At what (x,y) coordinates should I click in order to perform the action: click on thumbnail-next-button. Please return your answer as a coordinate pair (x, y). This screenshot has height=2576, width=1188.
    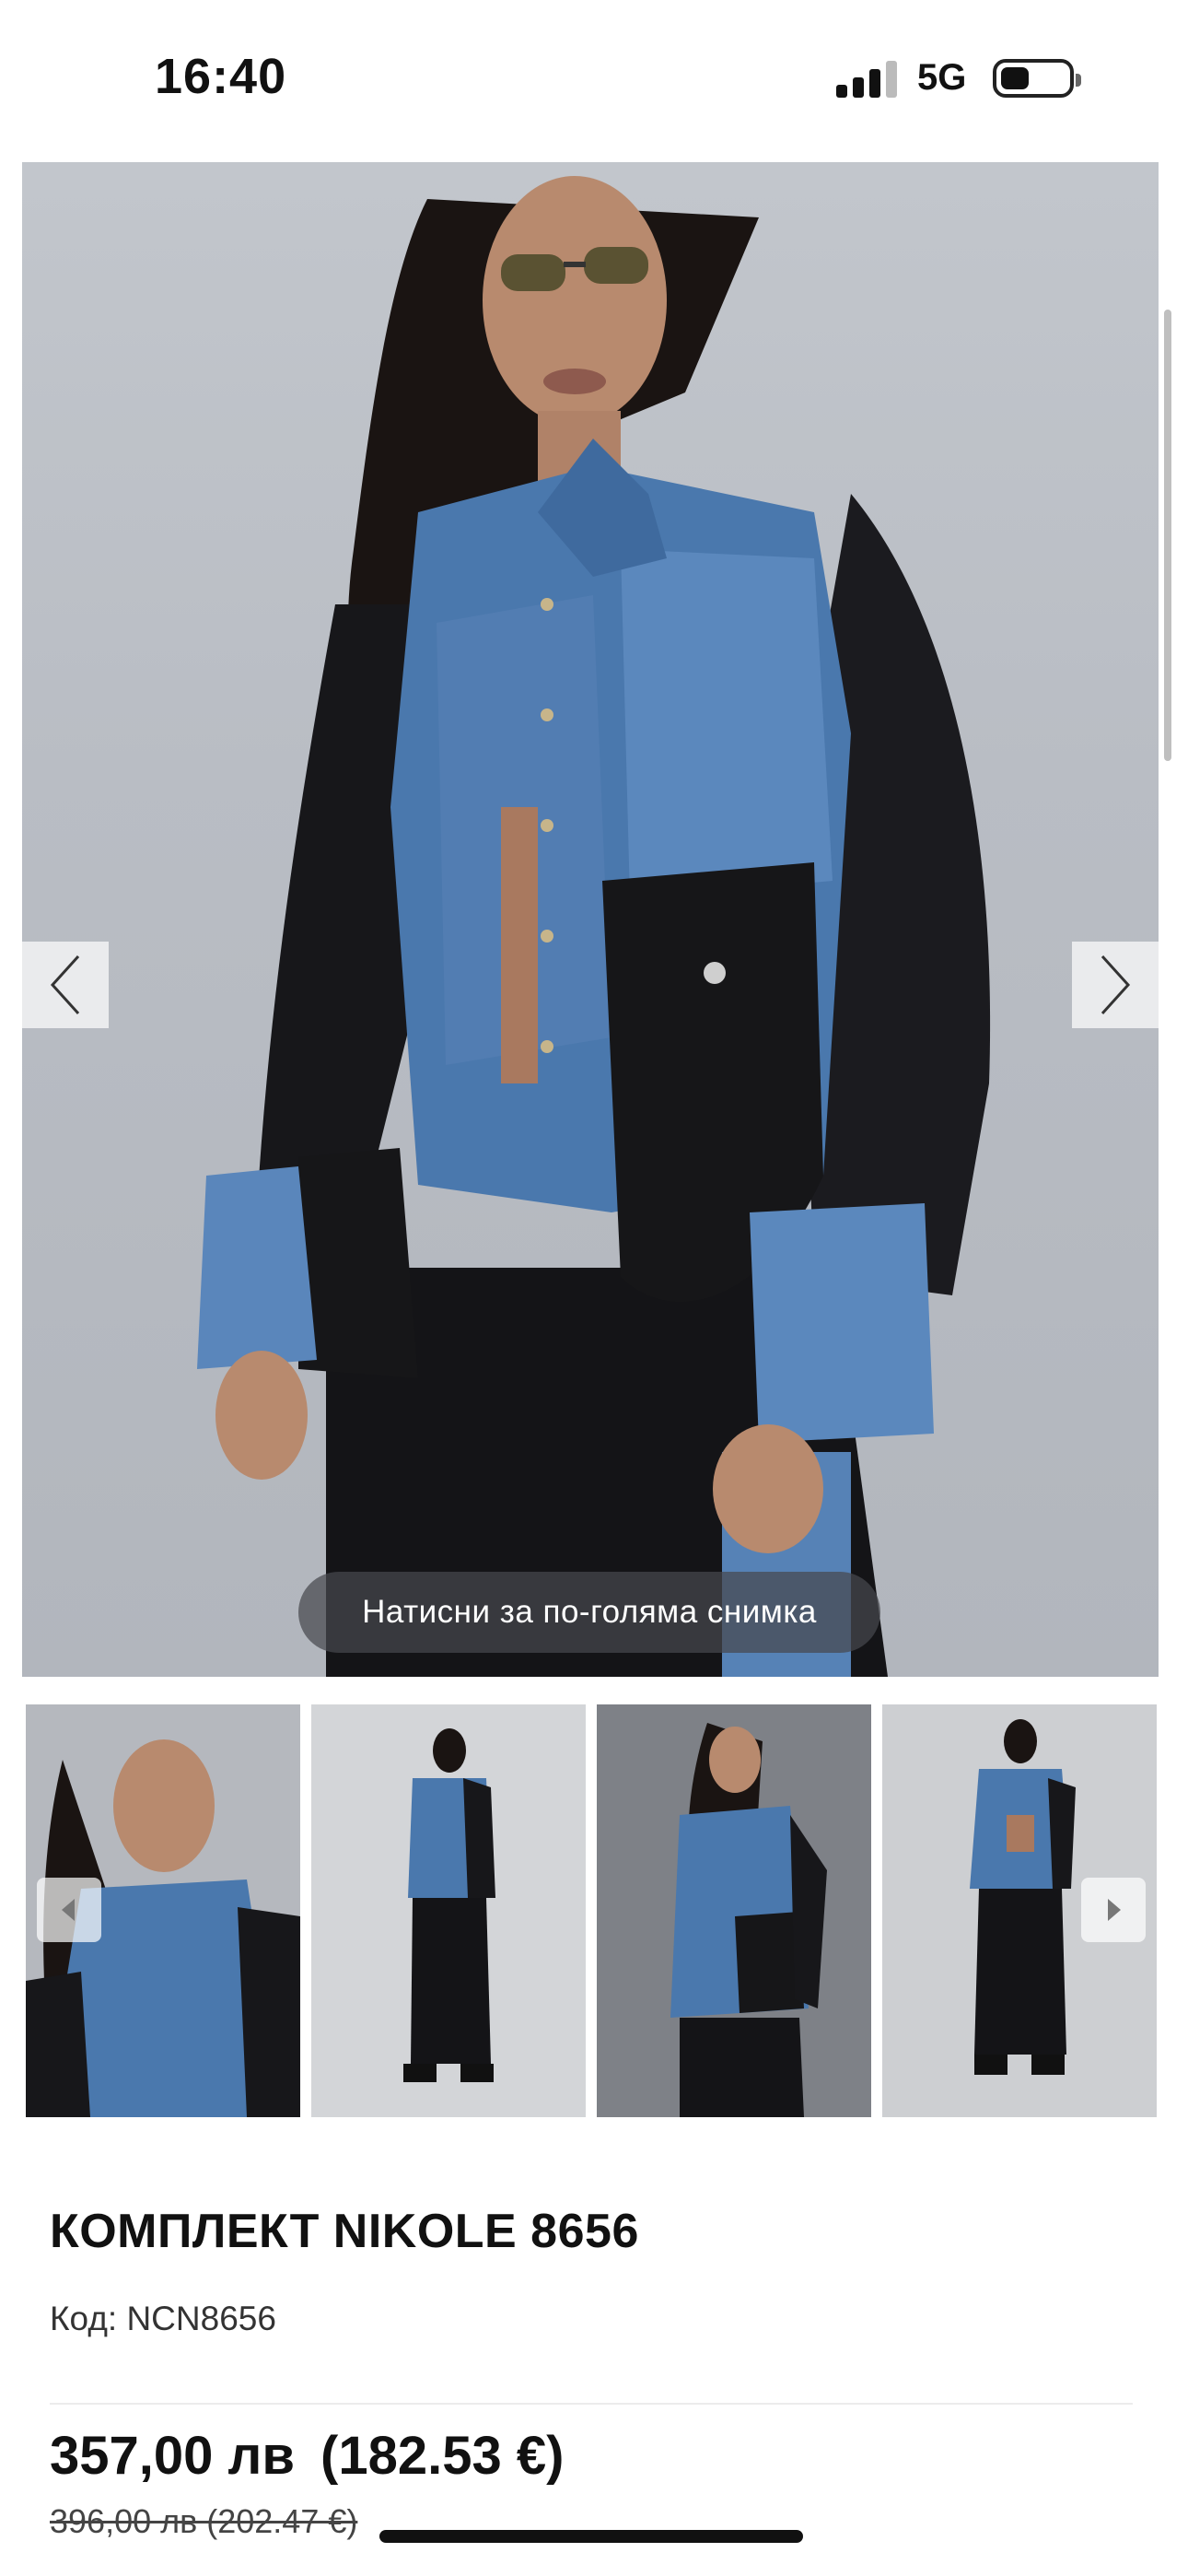
    Looking at the image, I should click on (1113, 1910).